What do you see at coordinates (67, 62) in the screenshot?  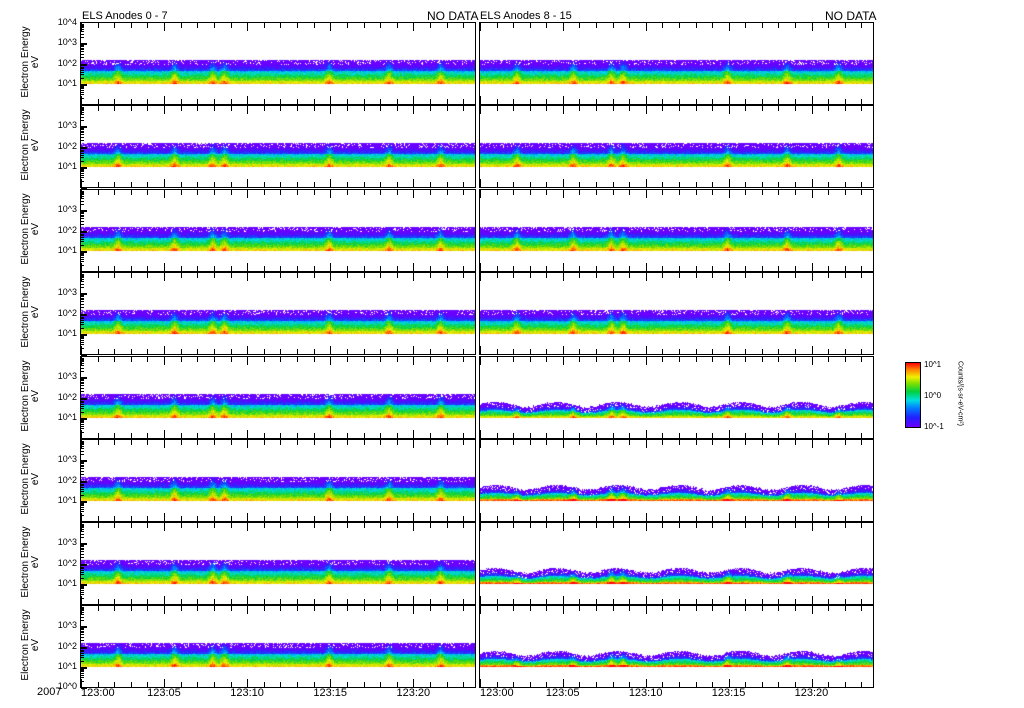 I see `y-tick-label: 10^2` at bounding box center [67, 62].